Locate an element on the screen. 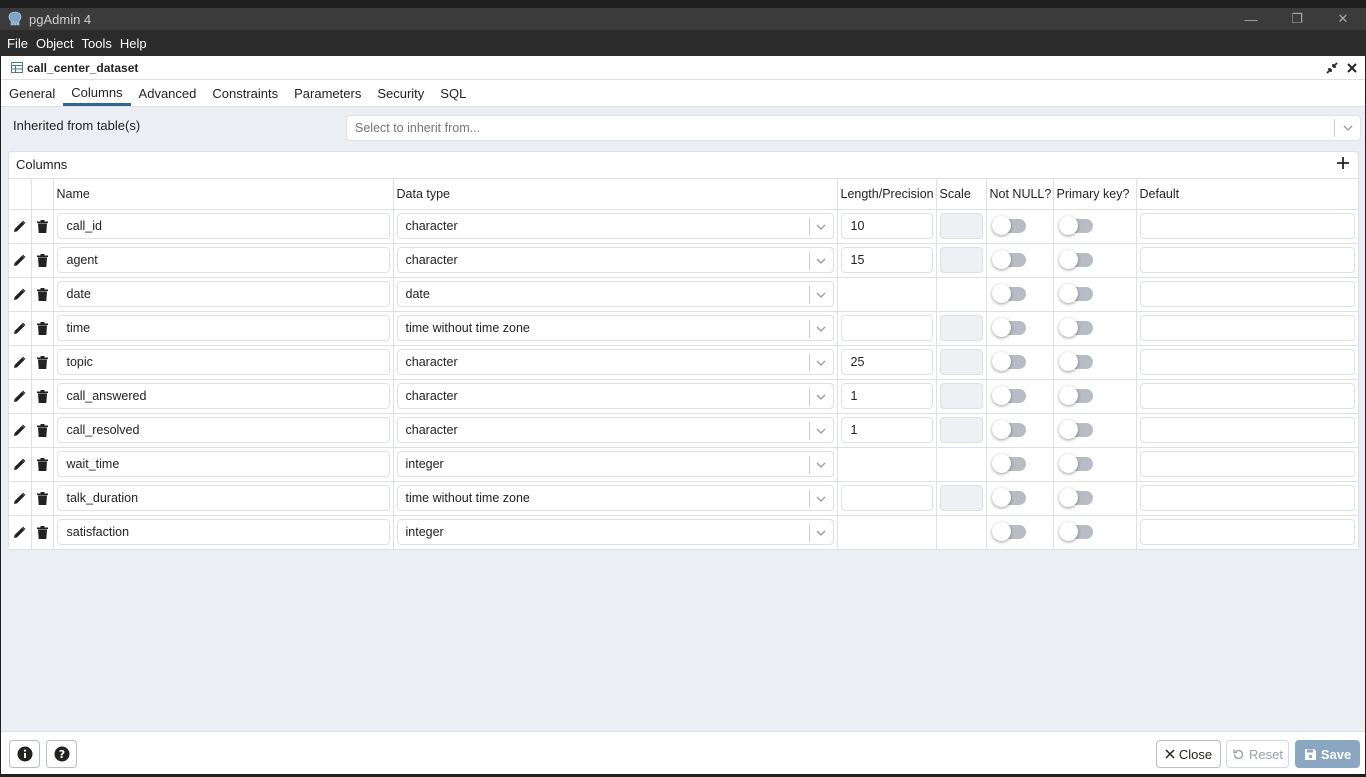  data-type-select: date is located at coordinates (615, 294).